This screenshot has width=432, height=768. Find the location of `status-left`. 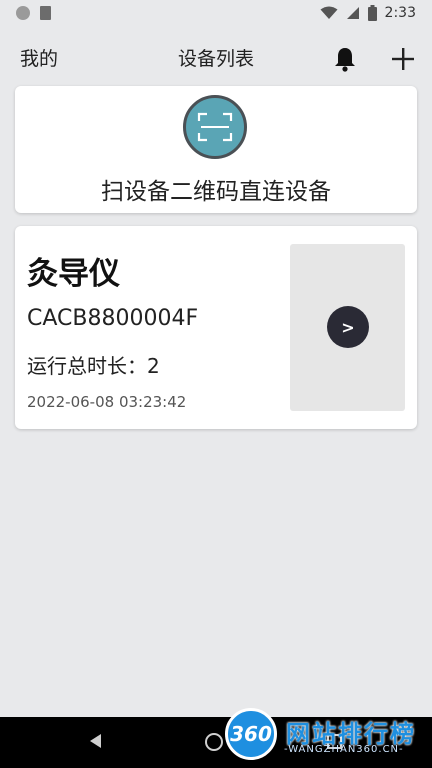

status-left is located at coordinates (33, 13).